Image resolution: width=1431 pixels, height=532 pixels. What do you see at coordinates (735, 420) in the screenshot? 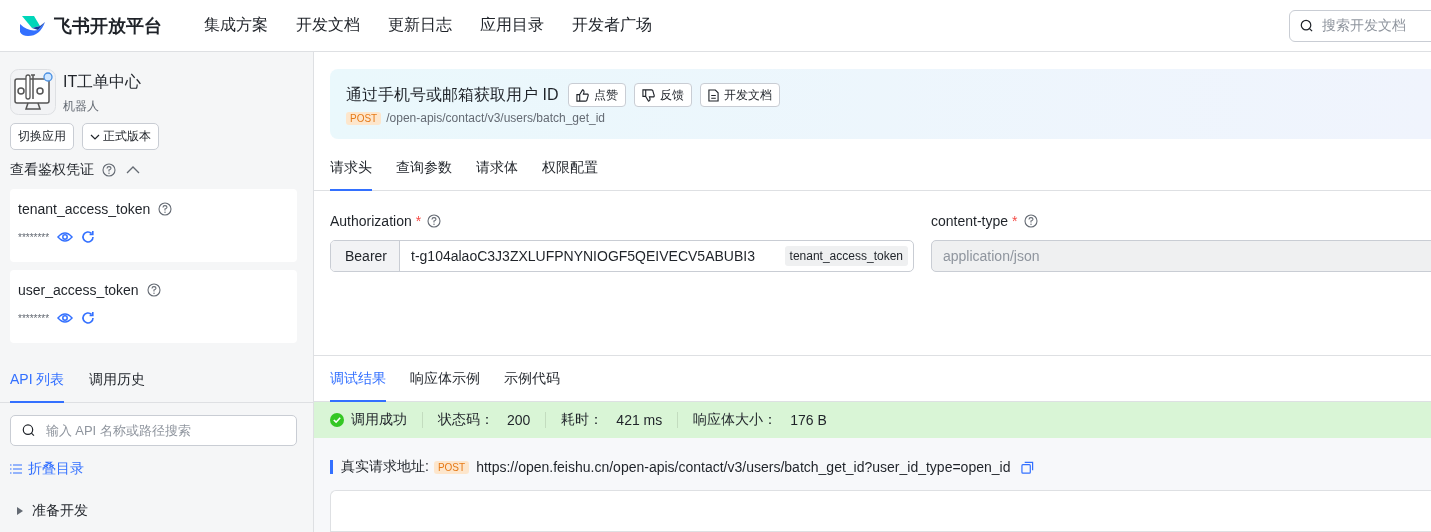
I see `status-label: 响应体大小：` at bounding box center [735, 420].